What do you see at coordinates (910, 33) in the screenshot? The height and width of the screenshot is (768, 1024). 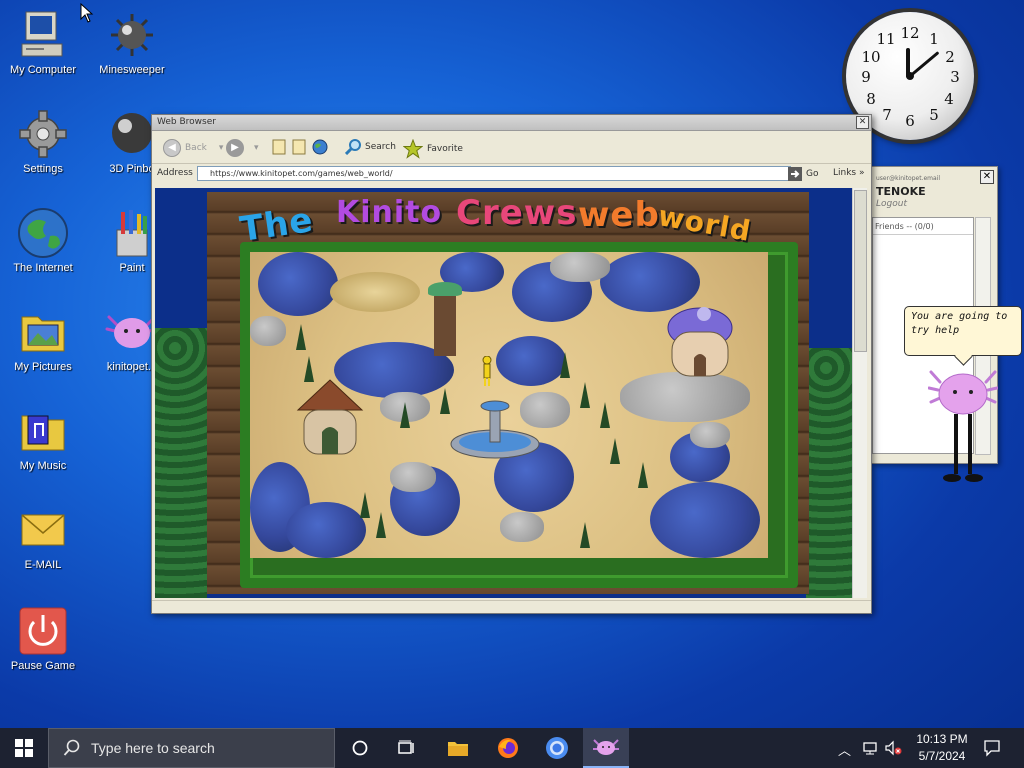 I see `clock-numeral: 12` at bounding box center [910, 33].